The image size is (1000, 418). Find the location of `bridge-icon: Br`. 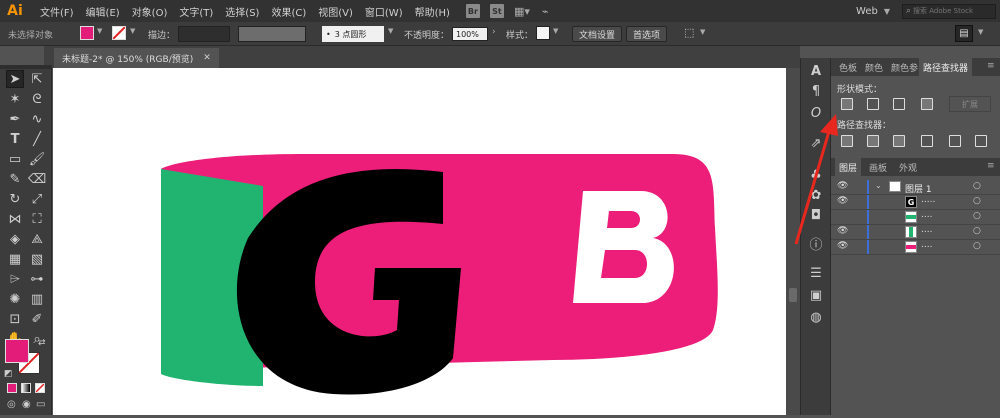

bridge-icon: Br is located at coordinates (472, 11).